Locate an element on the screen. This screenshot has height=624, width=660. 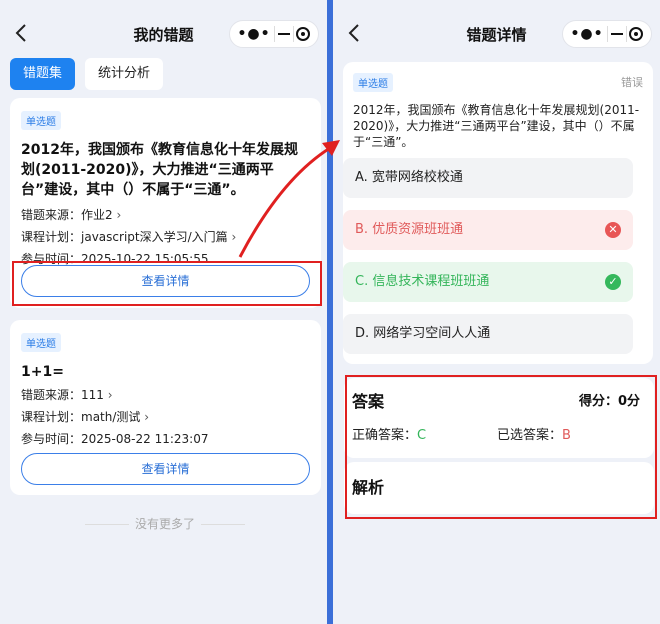
time-value: 2025-08-22 11:23:07 is located at coordinates (145, 439).